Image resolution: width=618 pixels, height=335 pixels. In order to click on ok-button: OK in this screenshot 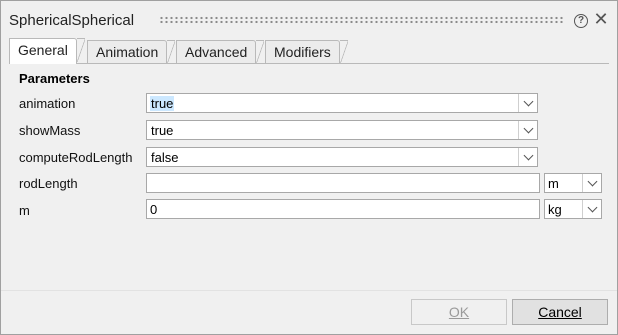, I will do `click(459, 312)`.